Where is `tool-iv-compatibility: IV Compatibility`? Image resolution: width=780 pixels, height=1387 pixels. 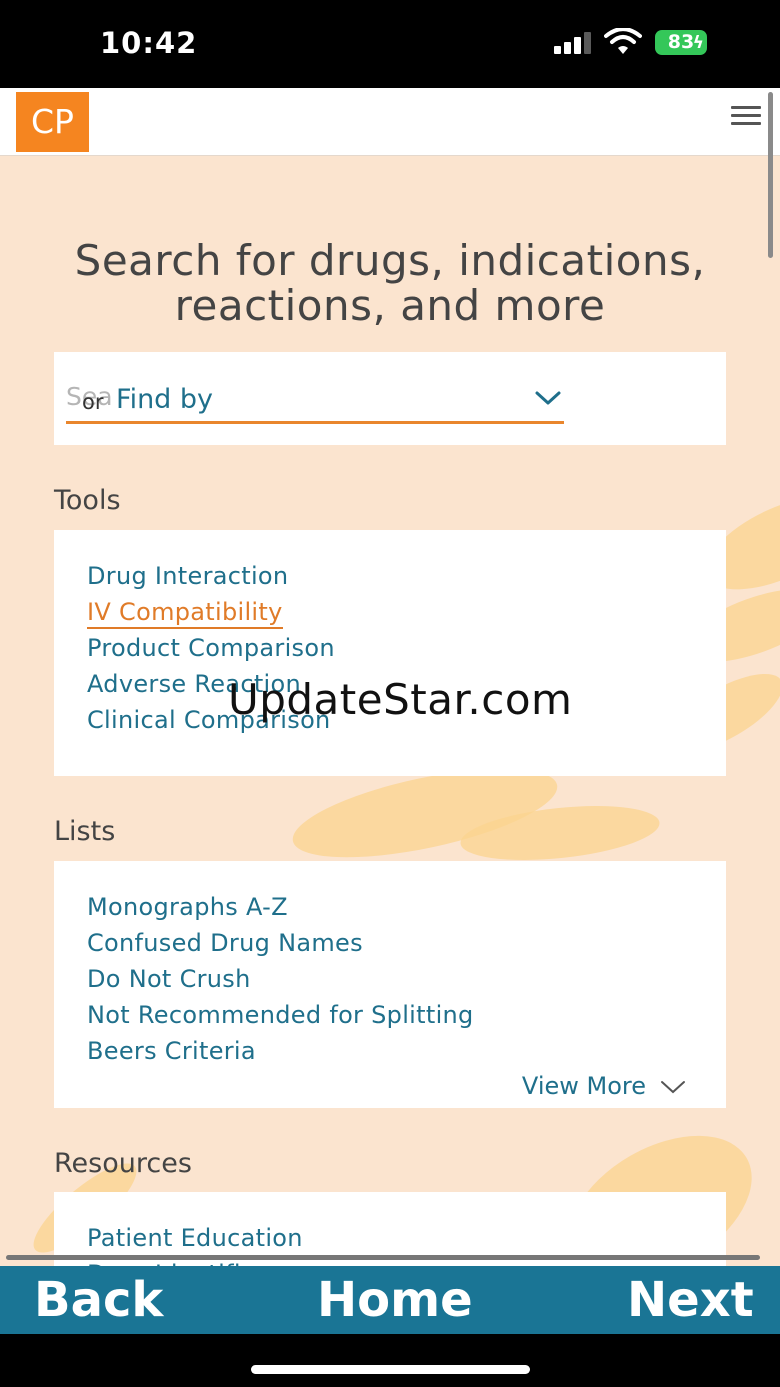
tool-iv-compatibility: IV Compatibility is located at coordinates (406, 612).